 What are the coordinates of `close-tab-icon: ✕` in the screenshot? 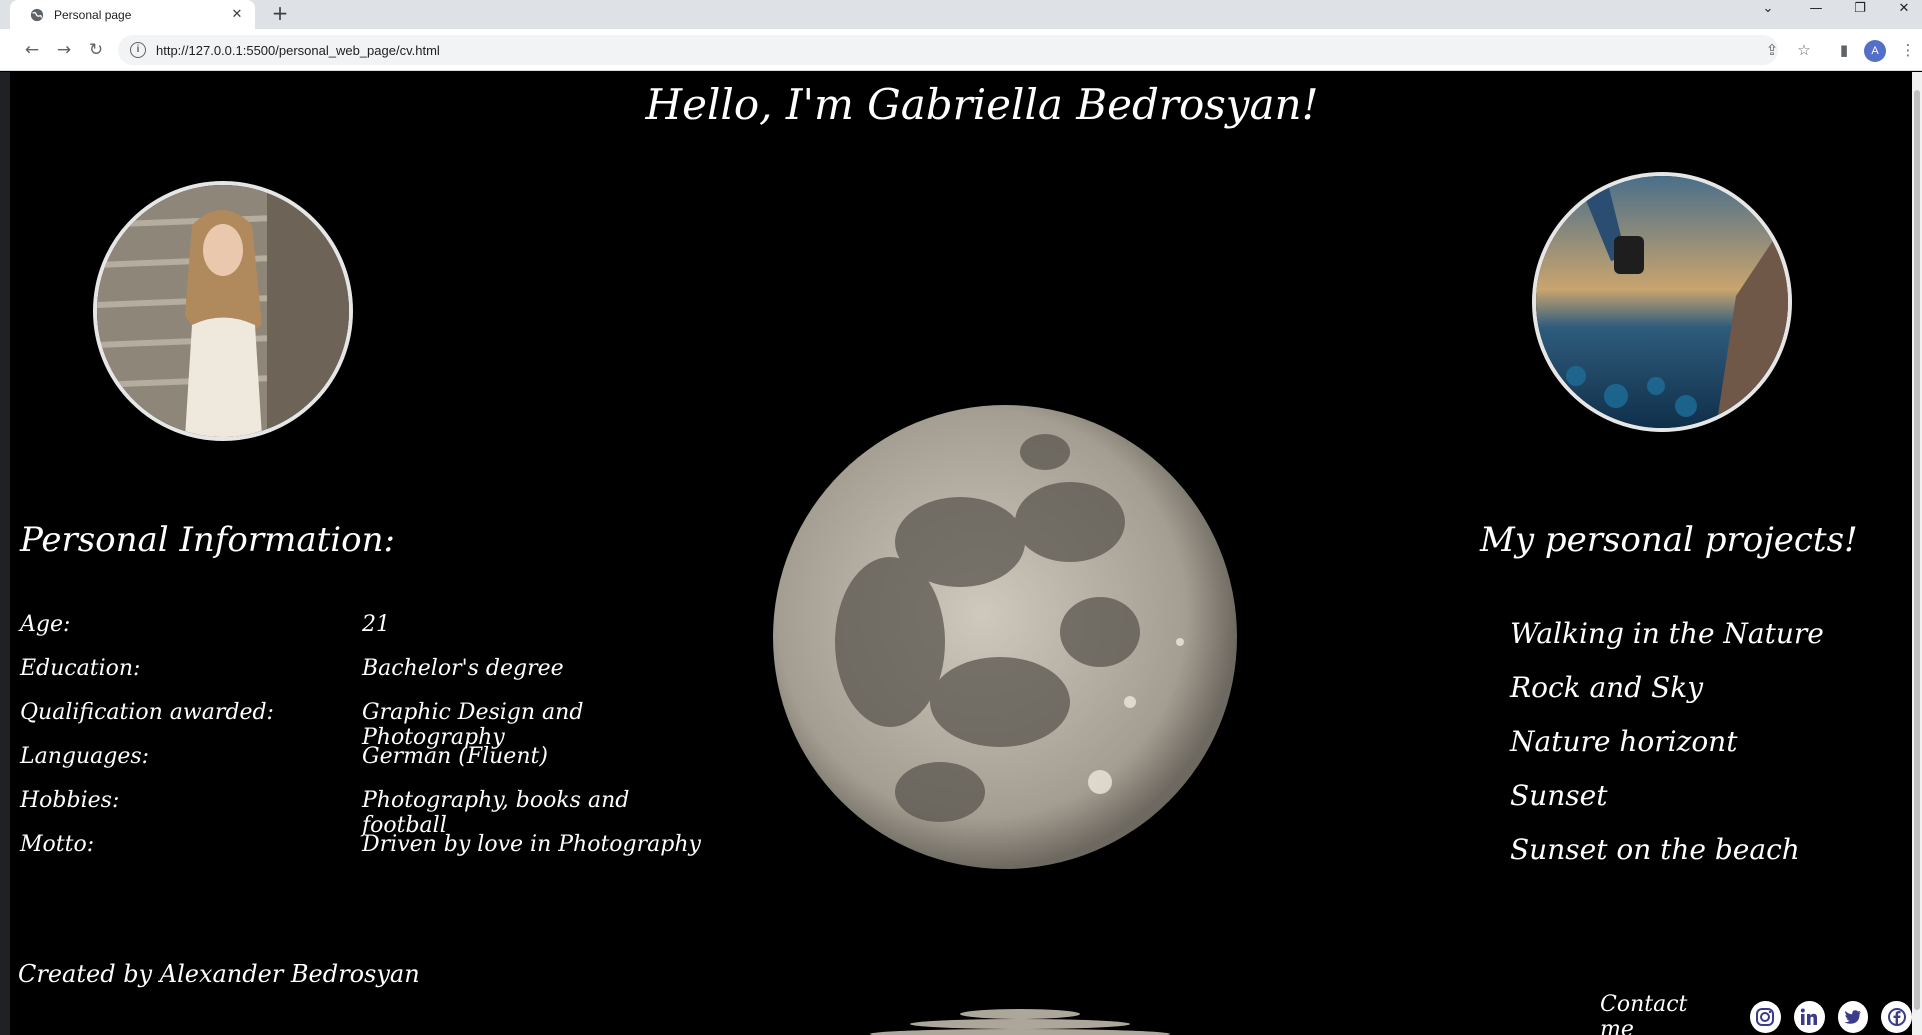 It's located at (237, 14).